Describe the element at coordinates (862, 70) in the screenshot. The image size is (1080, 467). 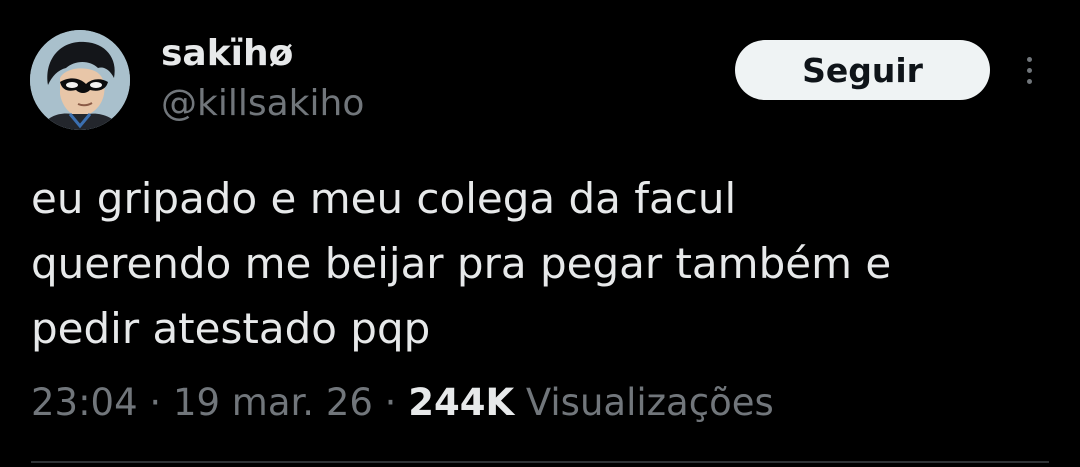
I see `follow-button: Seguir` at that location.